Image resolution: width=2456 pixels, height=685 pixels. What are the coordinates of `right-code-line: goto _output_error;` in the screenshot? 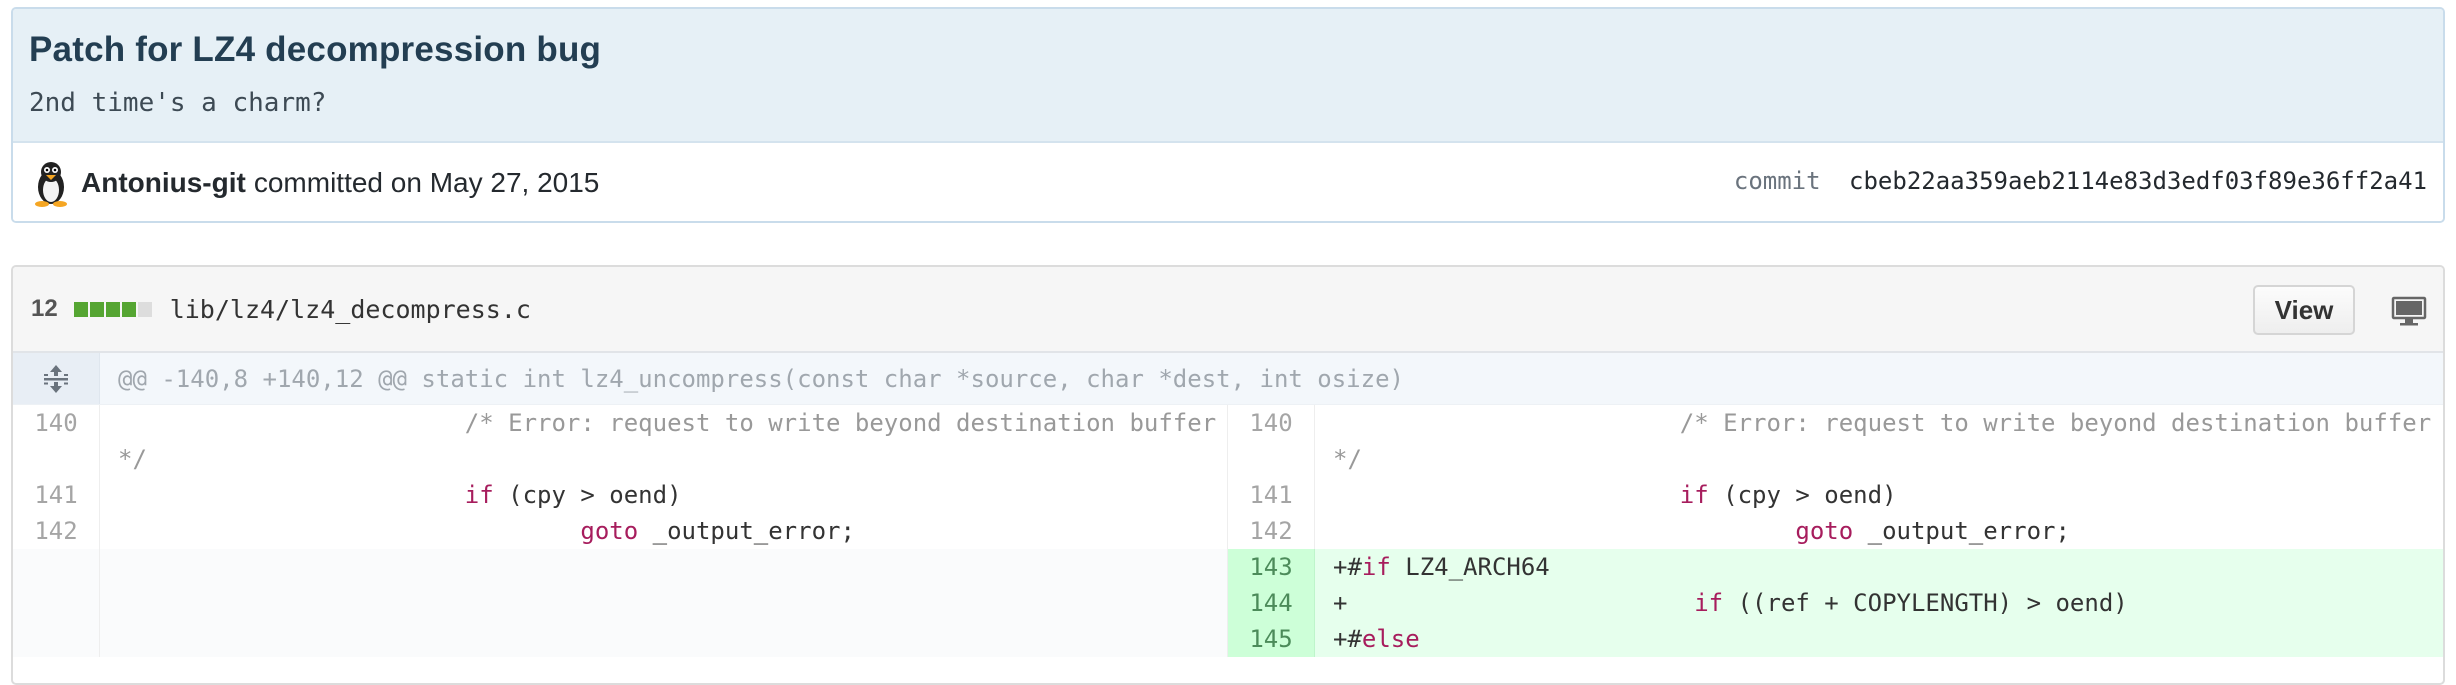 It's located at (1879, 531).